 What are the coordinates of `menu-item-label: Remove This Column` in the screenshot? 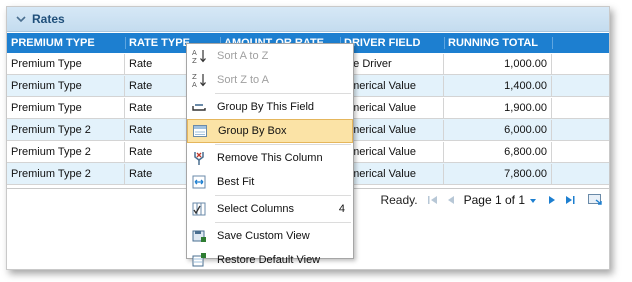 It's located at (270, 158).